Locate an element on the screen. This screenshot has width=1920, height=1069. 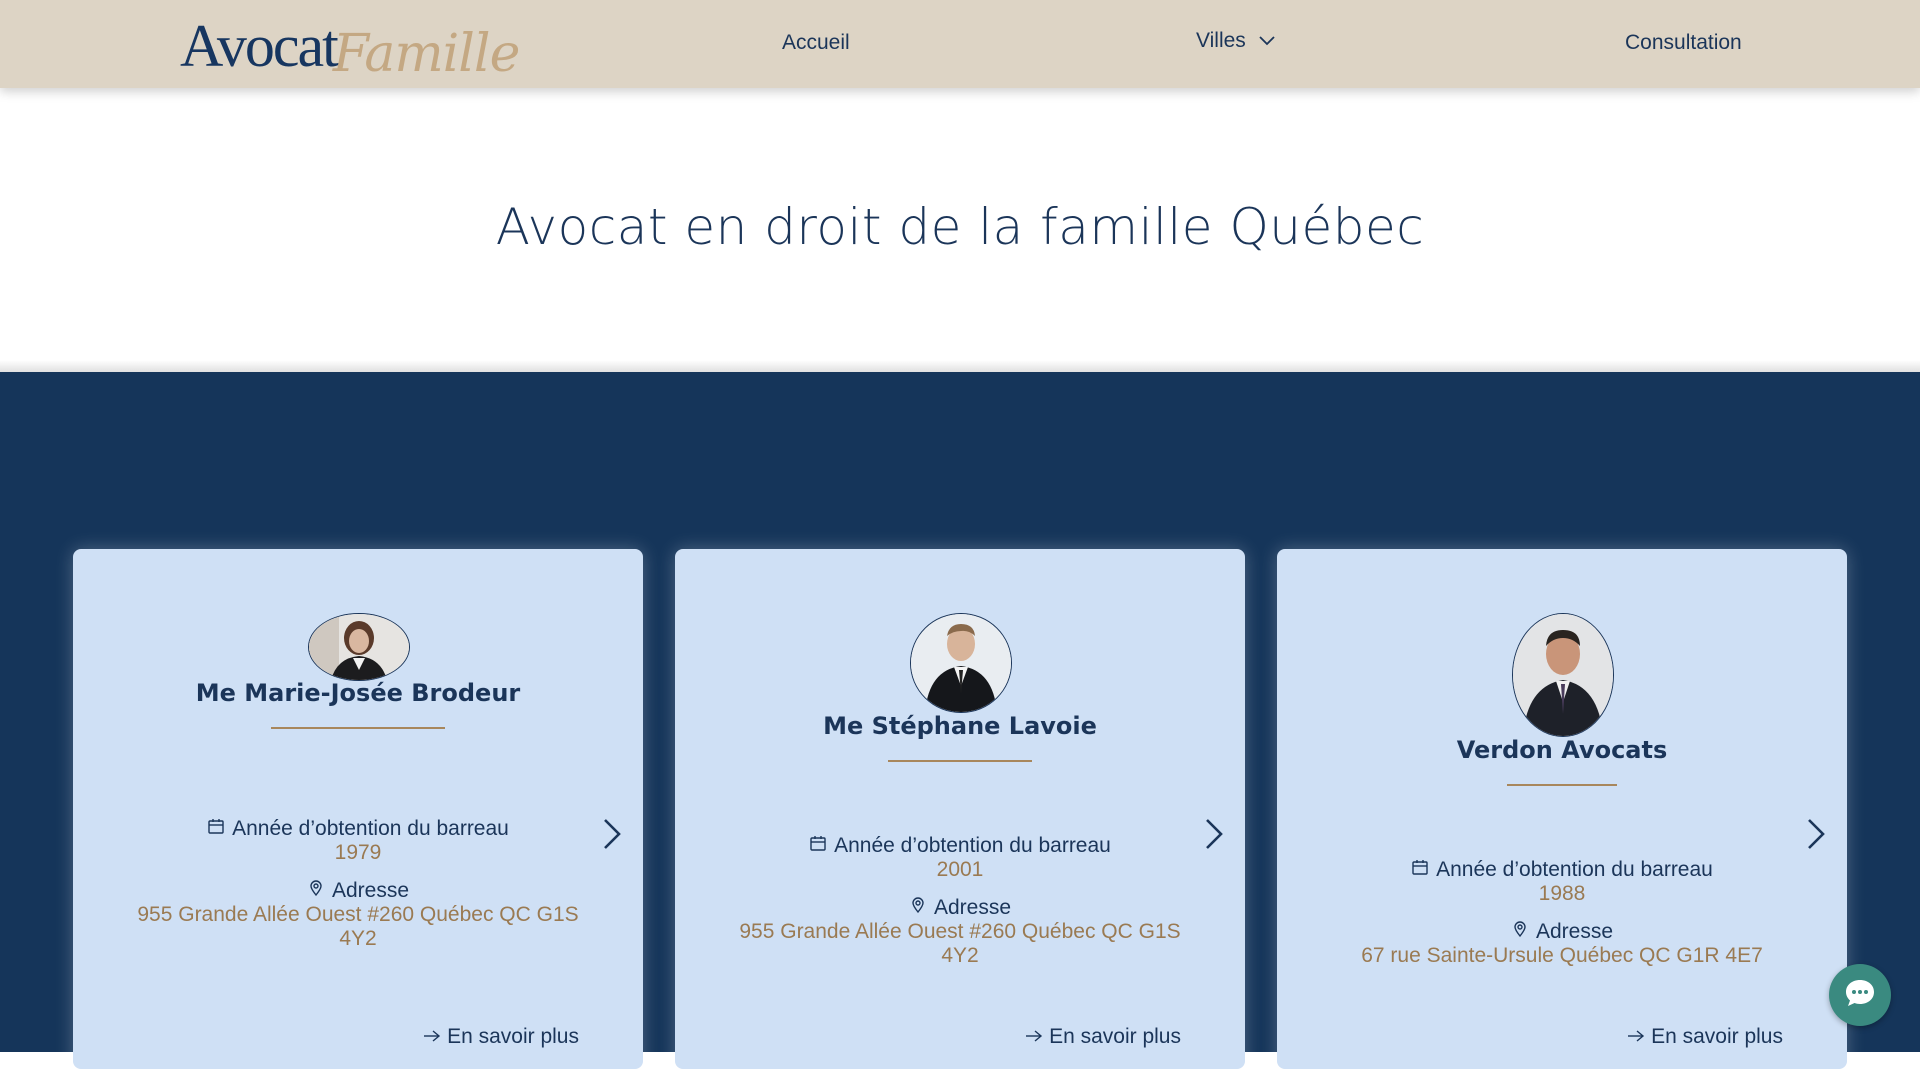
bar-year-info: Année d’obtention du barreau 1979 is located at coordinates (358, 841).